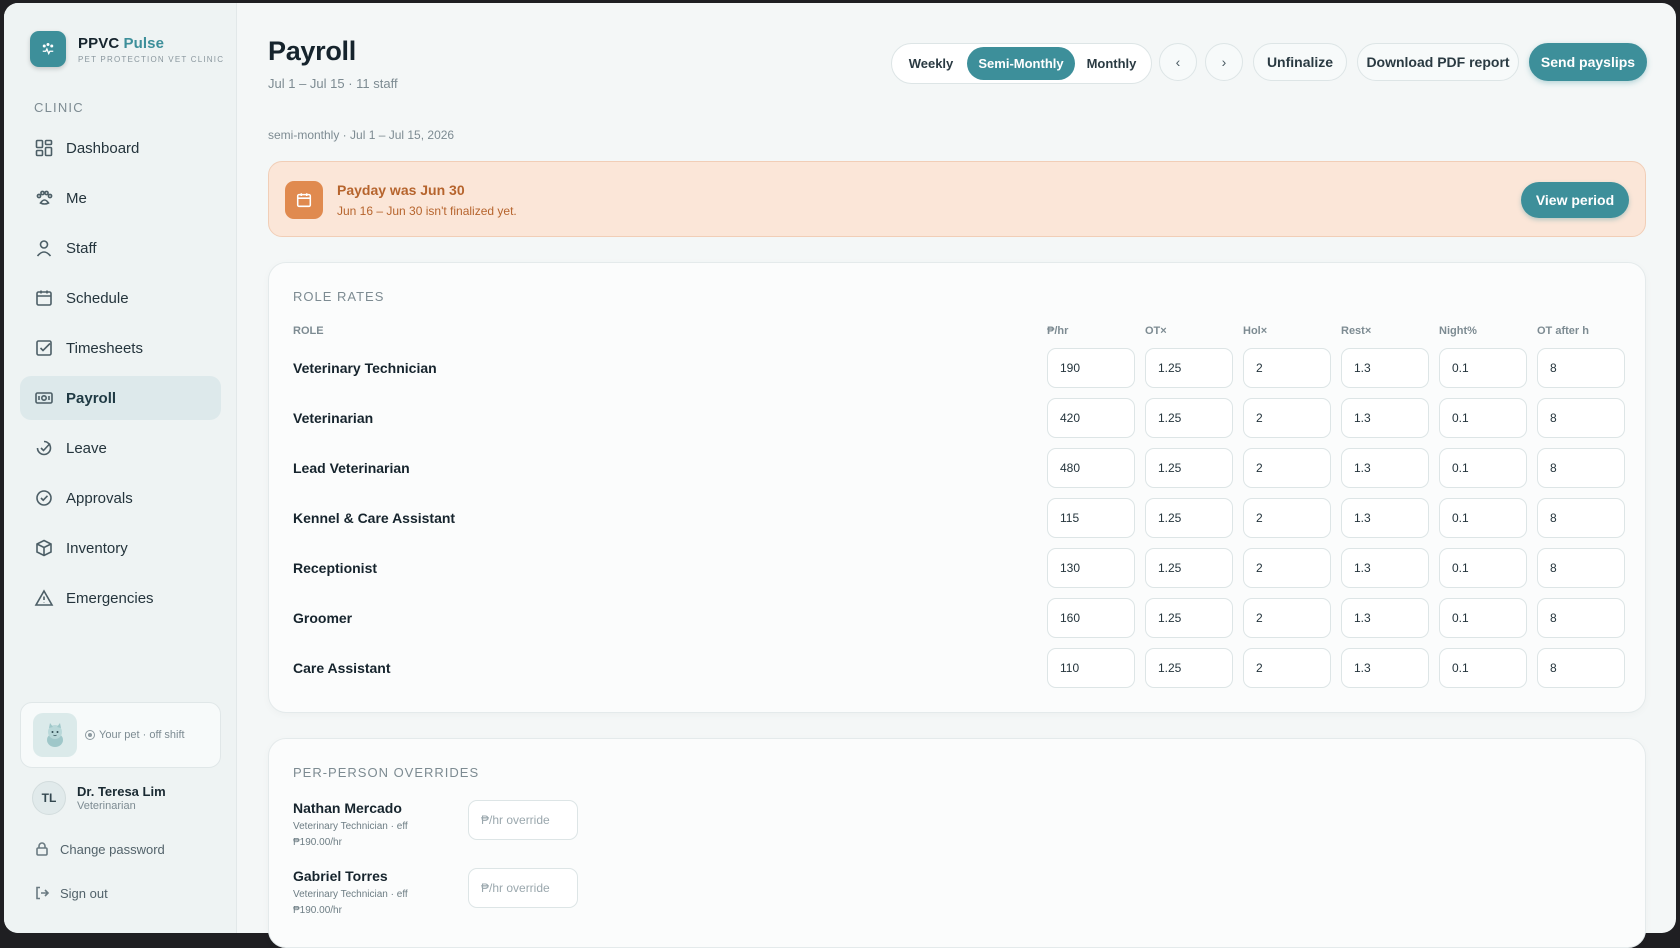  I want to click on check-circle-icon, so click(44, 498).